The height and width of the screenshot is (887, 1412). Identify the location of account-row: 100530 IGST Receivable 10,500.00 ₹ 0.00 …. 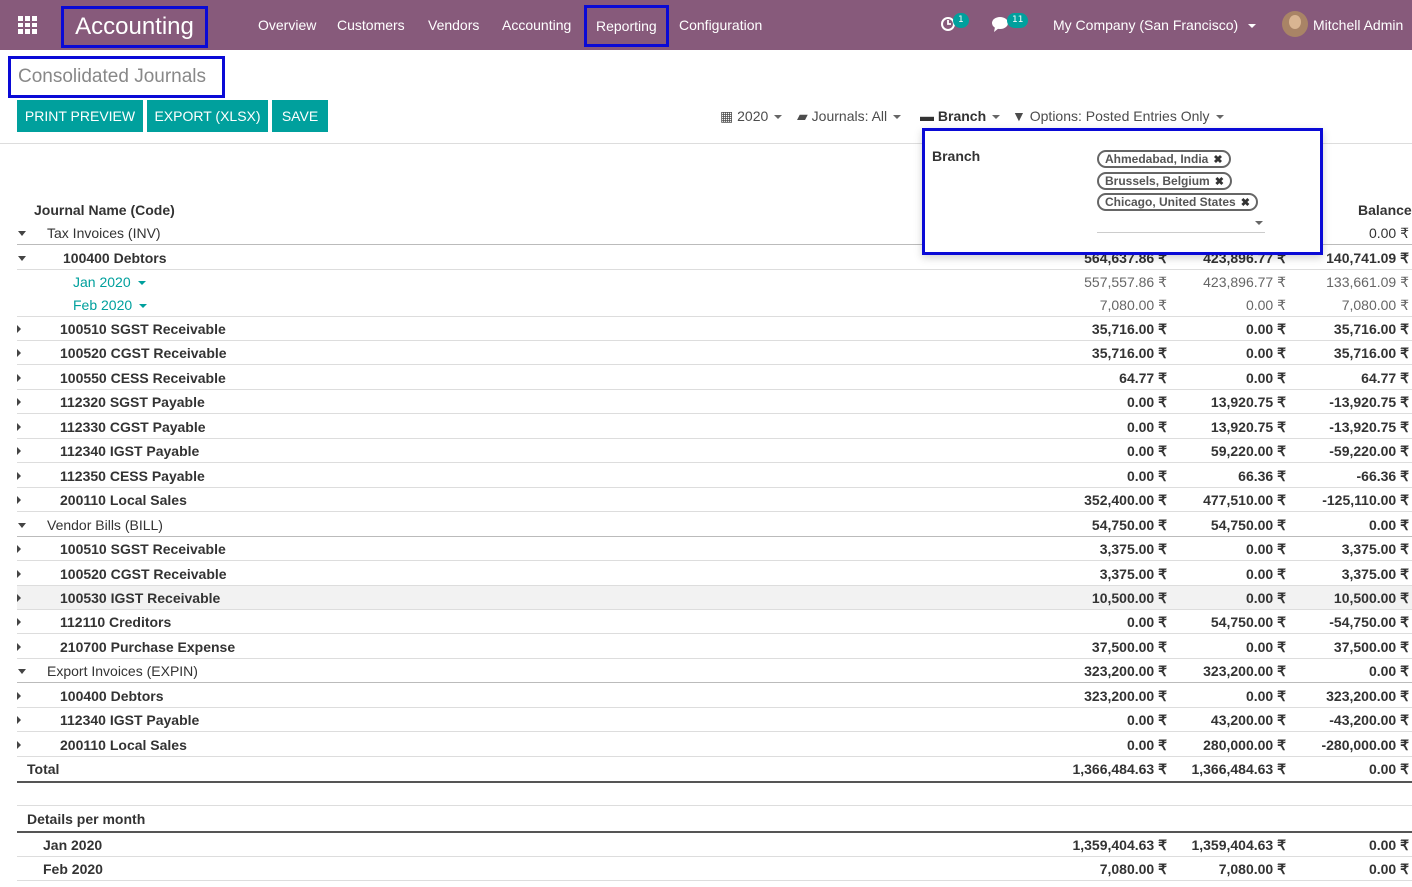
(714, 598).